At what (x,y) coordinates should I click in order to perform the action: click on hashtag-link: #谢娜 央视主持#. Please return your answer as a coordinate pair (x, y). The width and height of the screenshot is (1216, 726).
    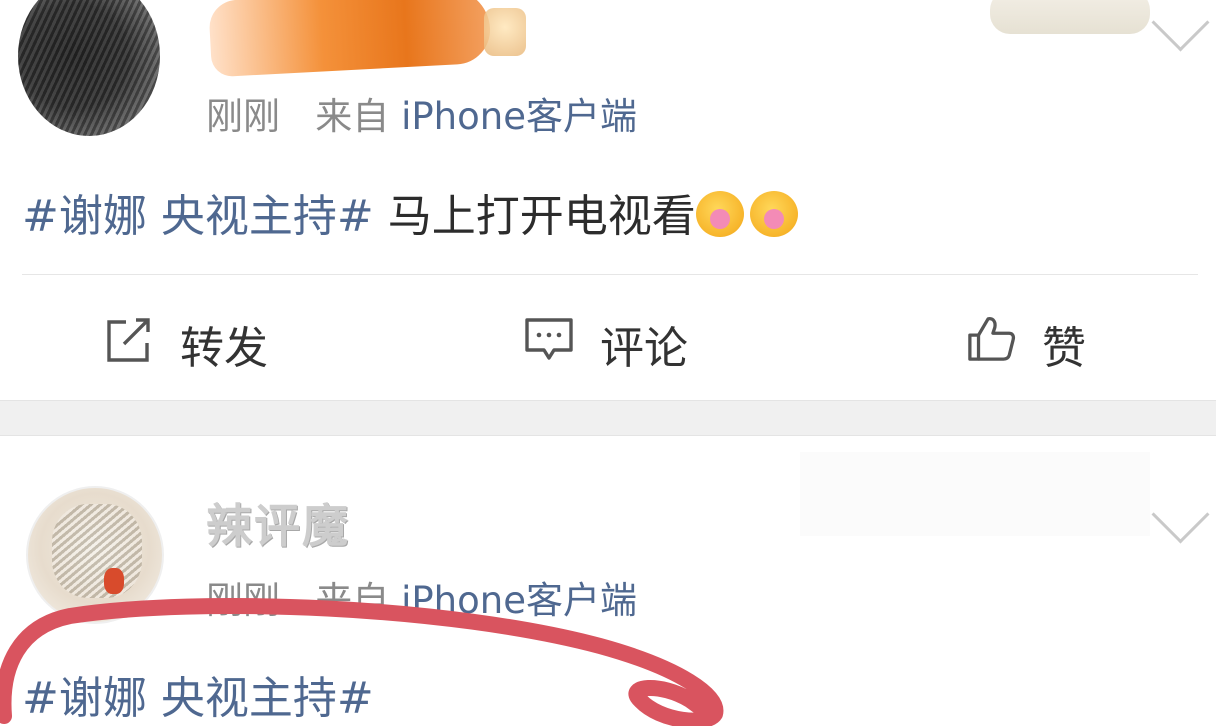
    Looking at the image, I should click on (198, 216).